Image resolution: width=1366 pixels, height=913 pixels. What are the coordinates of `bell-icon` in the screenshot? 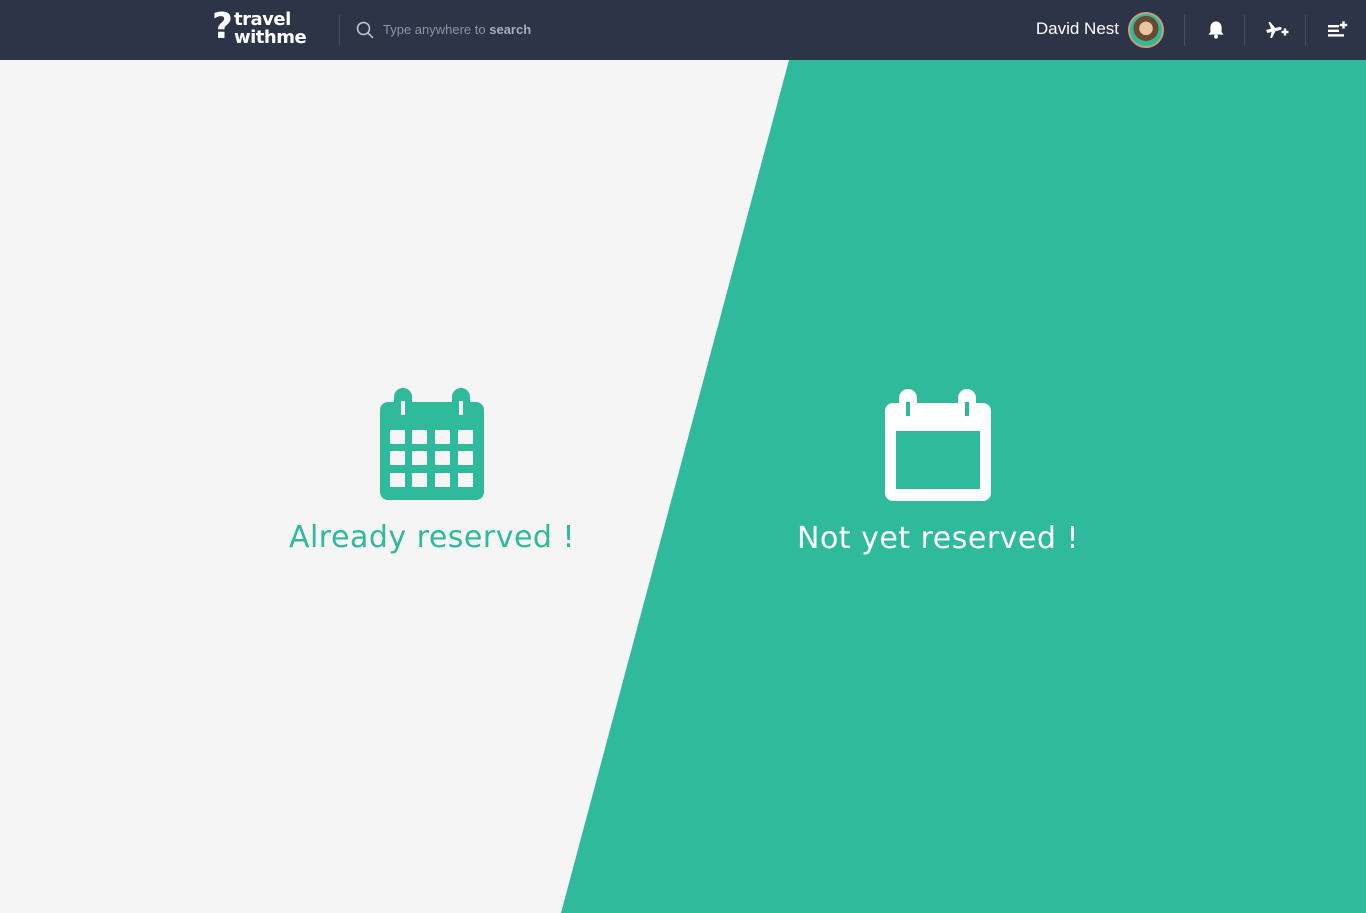 It's located at (1216, 30).